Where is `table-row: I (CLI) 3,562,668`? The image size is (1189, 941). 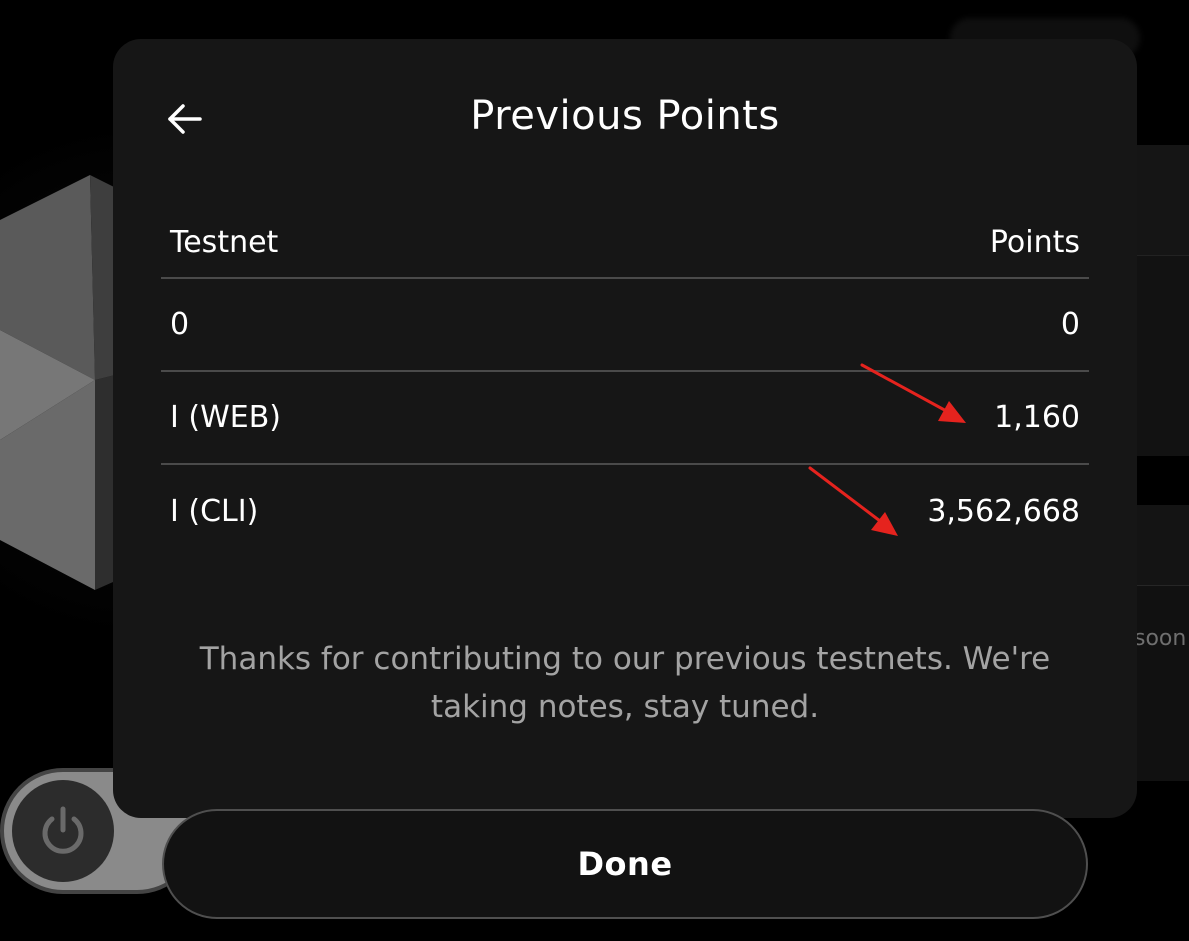
table-row: I (CLI) 3,562,668 is located at coordinates (625, 511).